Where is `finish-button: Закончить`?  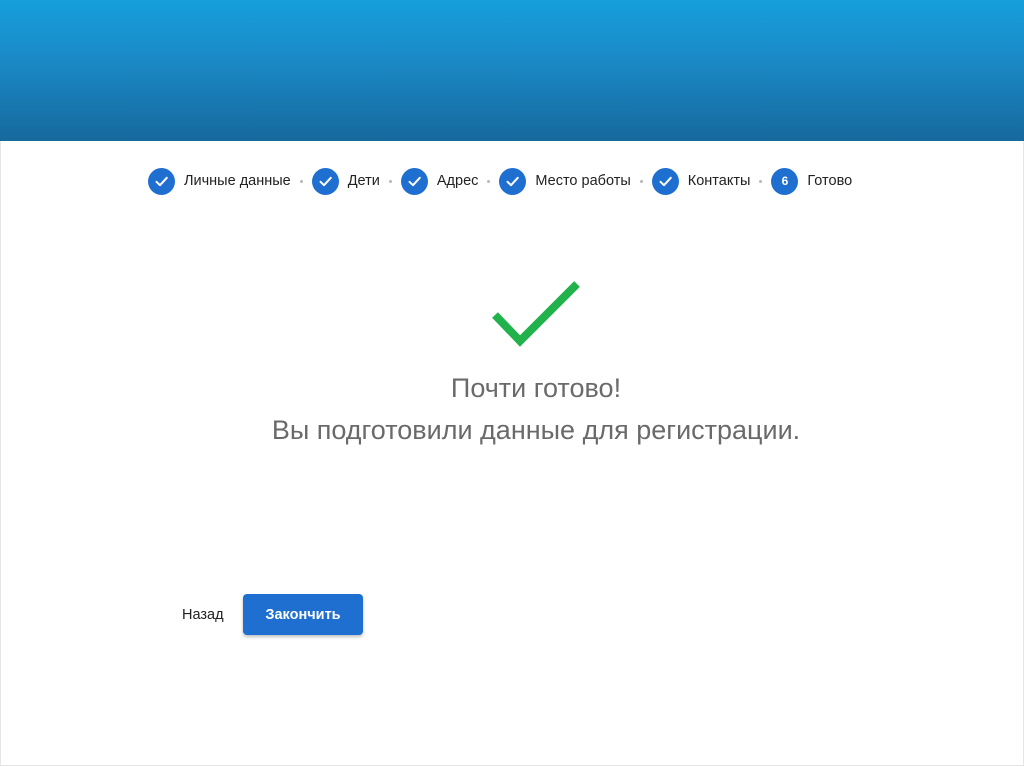
finish-button: Закончить is located at coordinates (303, 614).